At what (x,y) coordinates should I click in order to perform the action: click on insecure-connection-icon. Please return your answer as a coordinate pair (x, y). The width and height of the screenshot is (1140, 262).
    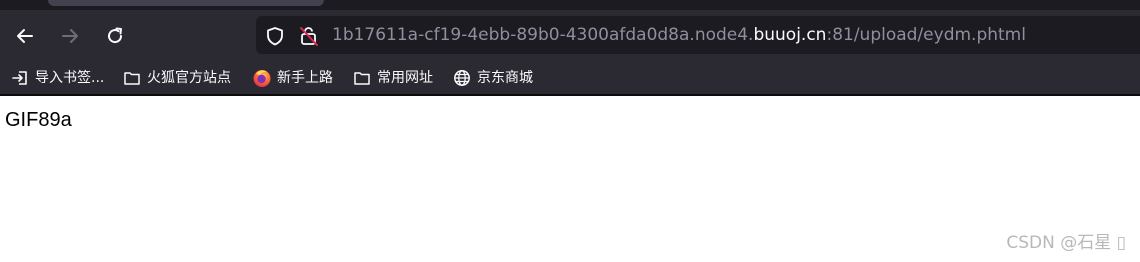
    Looking at the image, I should click on (309, 36).